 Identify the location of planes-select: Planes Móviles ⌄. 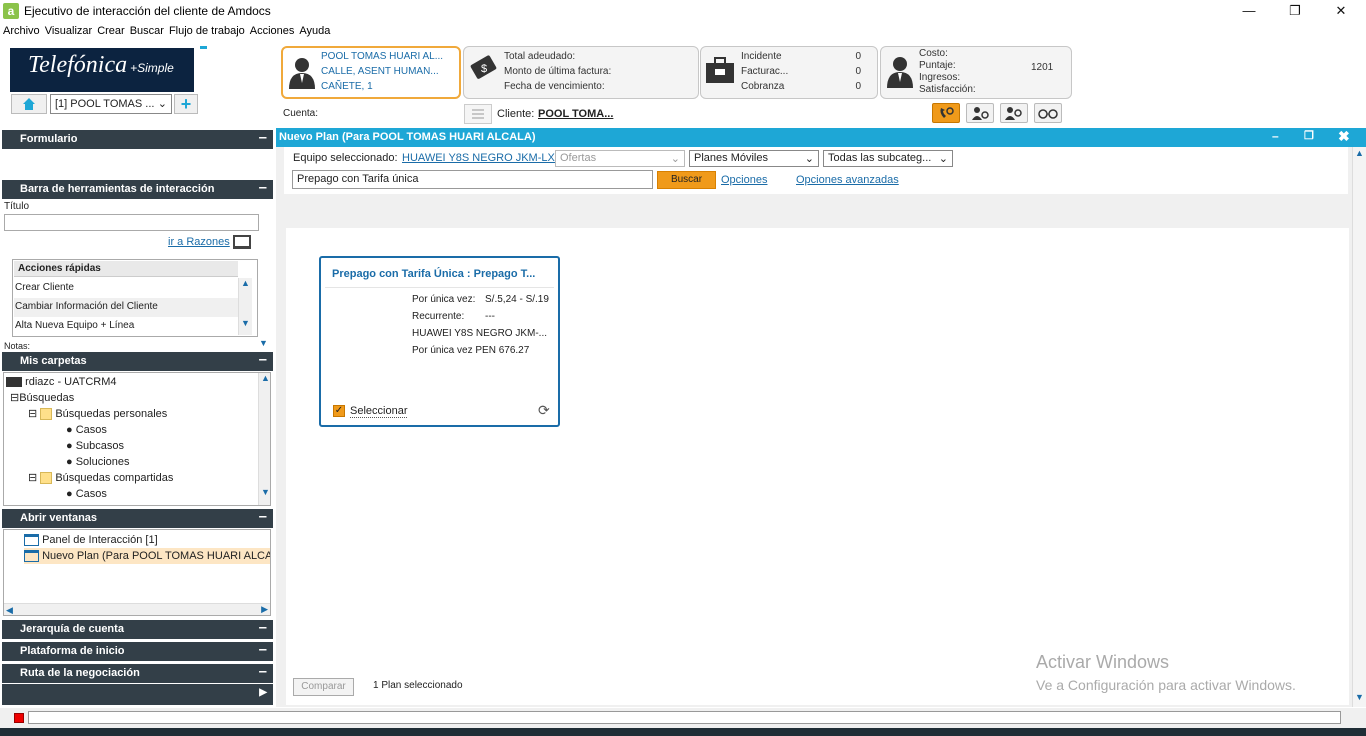
(754, 158).